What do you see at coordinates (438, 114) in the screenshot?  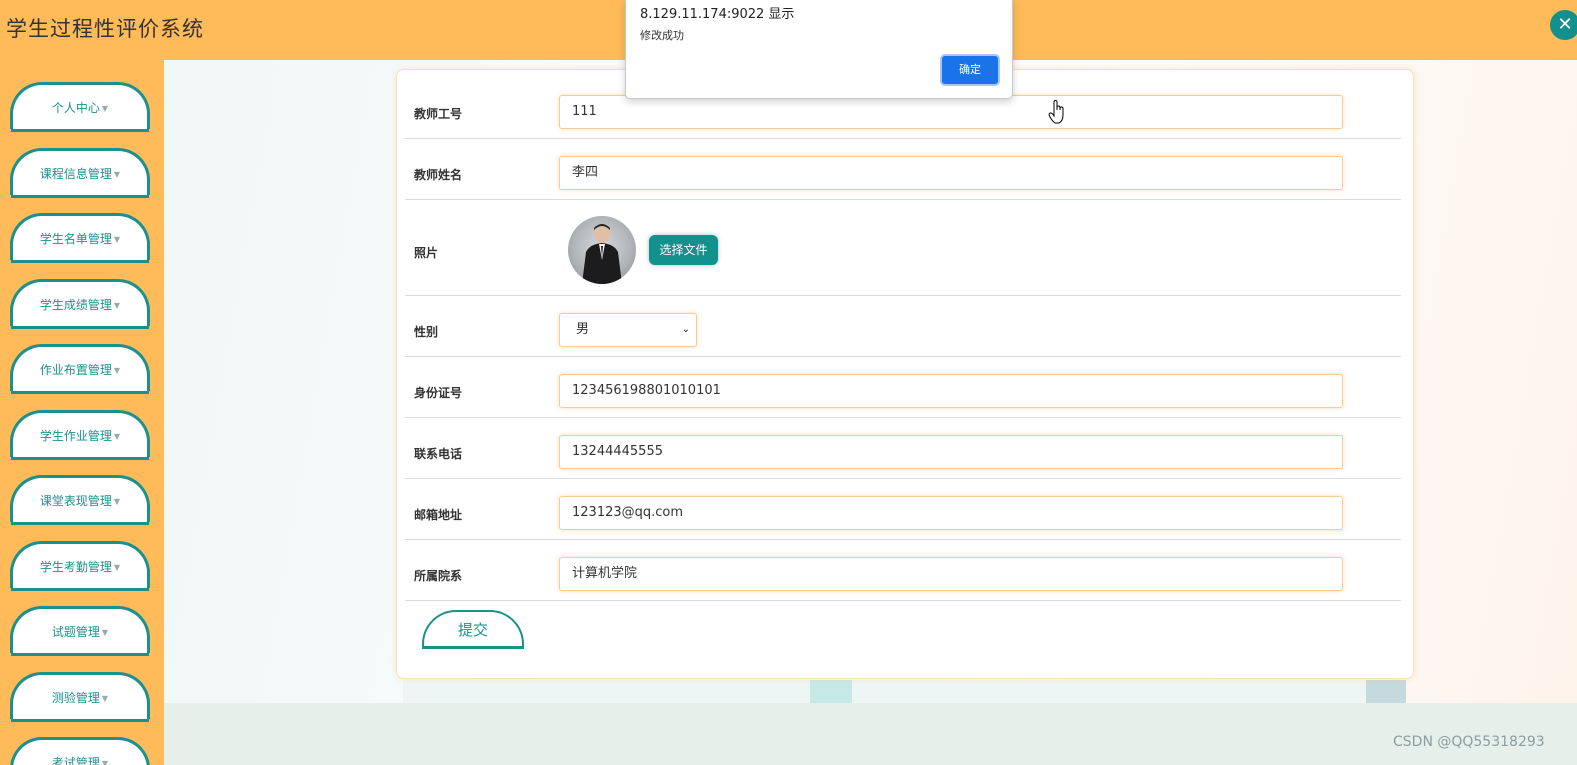 I see `field-label: 教师工号` at bounding box center [438, 114].